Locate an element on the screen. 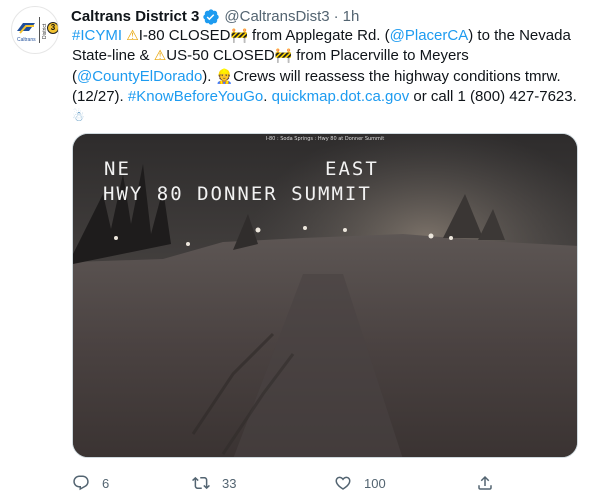 This screenshot has height=497, width=601. link-quickmap: quickmap.dot.ca.gov is located at coordinates (341, 96).